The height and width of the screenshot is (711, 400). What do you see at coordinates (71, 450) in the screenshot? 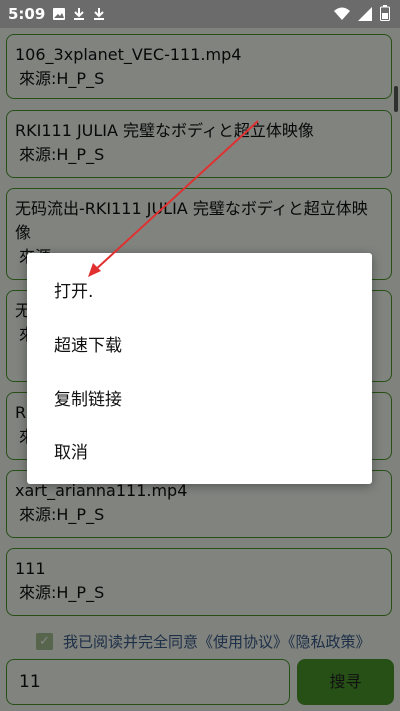
I see `menu-item-cancel: 取消` at bounding box center [71, 450].